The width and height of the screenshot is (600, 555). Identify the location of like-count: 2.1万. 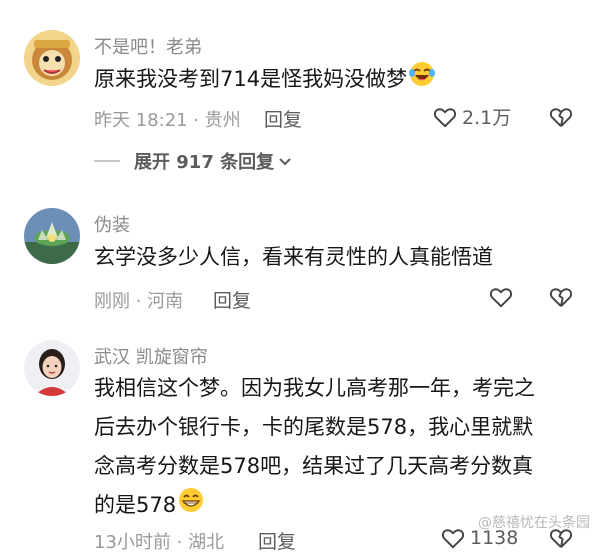
(487, 118).